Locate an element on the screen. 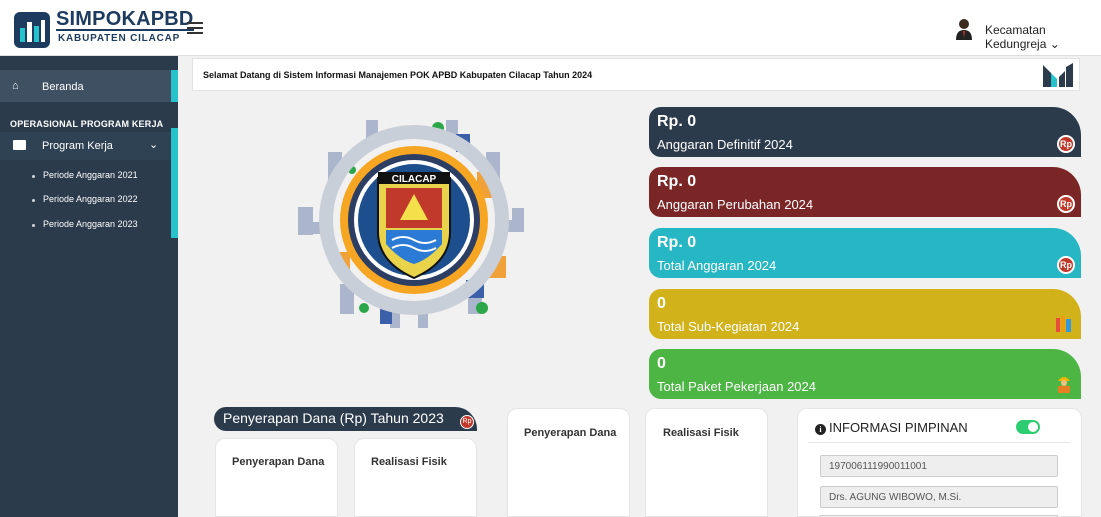 Image resolution: width=1101 pixels, height=517 pixels. books-icon is located at coordinates (1063, 324).